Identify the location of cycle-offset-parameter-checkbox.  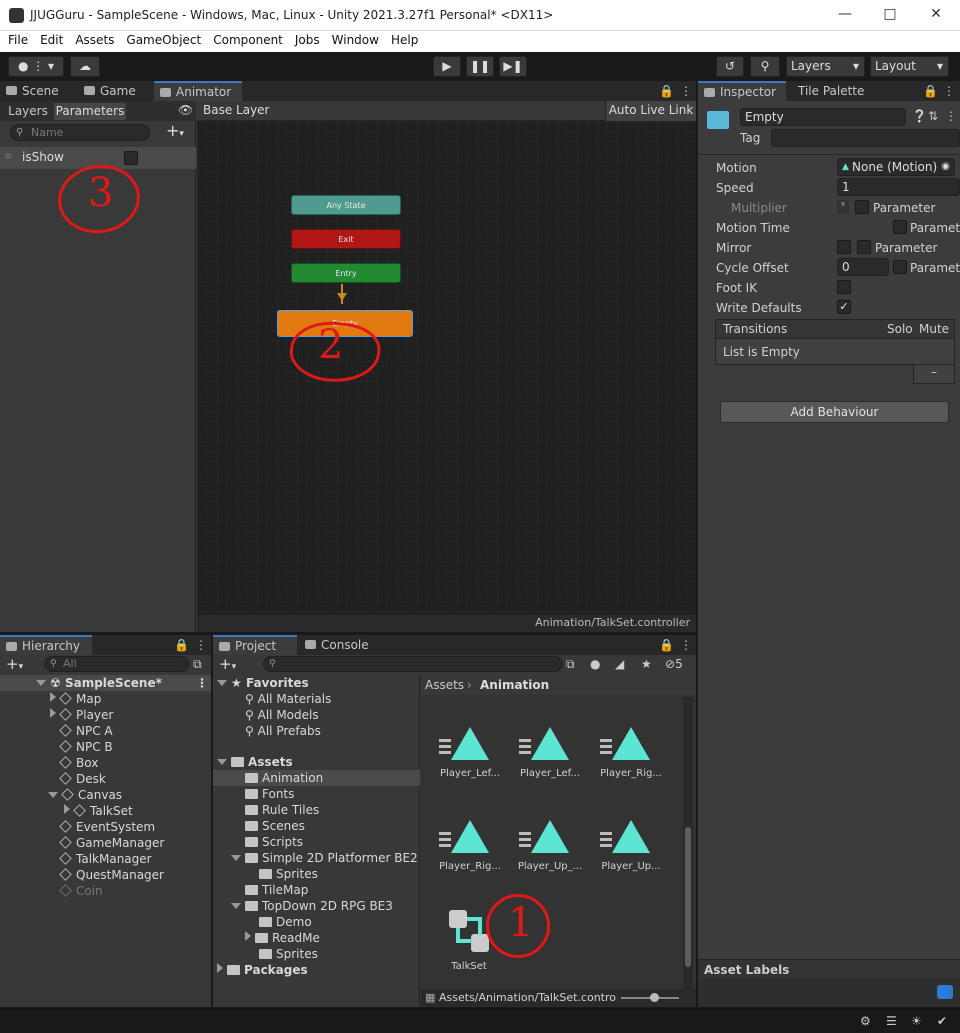
(900, 267).